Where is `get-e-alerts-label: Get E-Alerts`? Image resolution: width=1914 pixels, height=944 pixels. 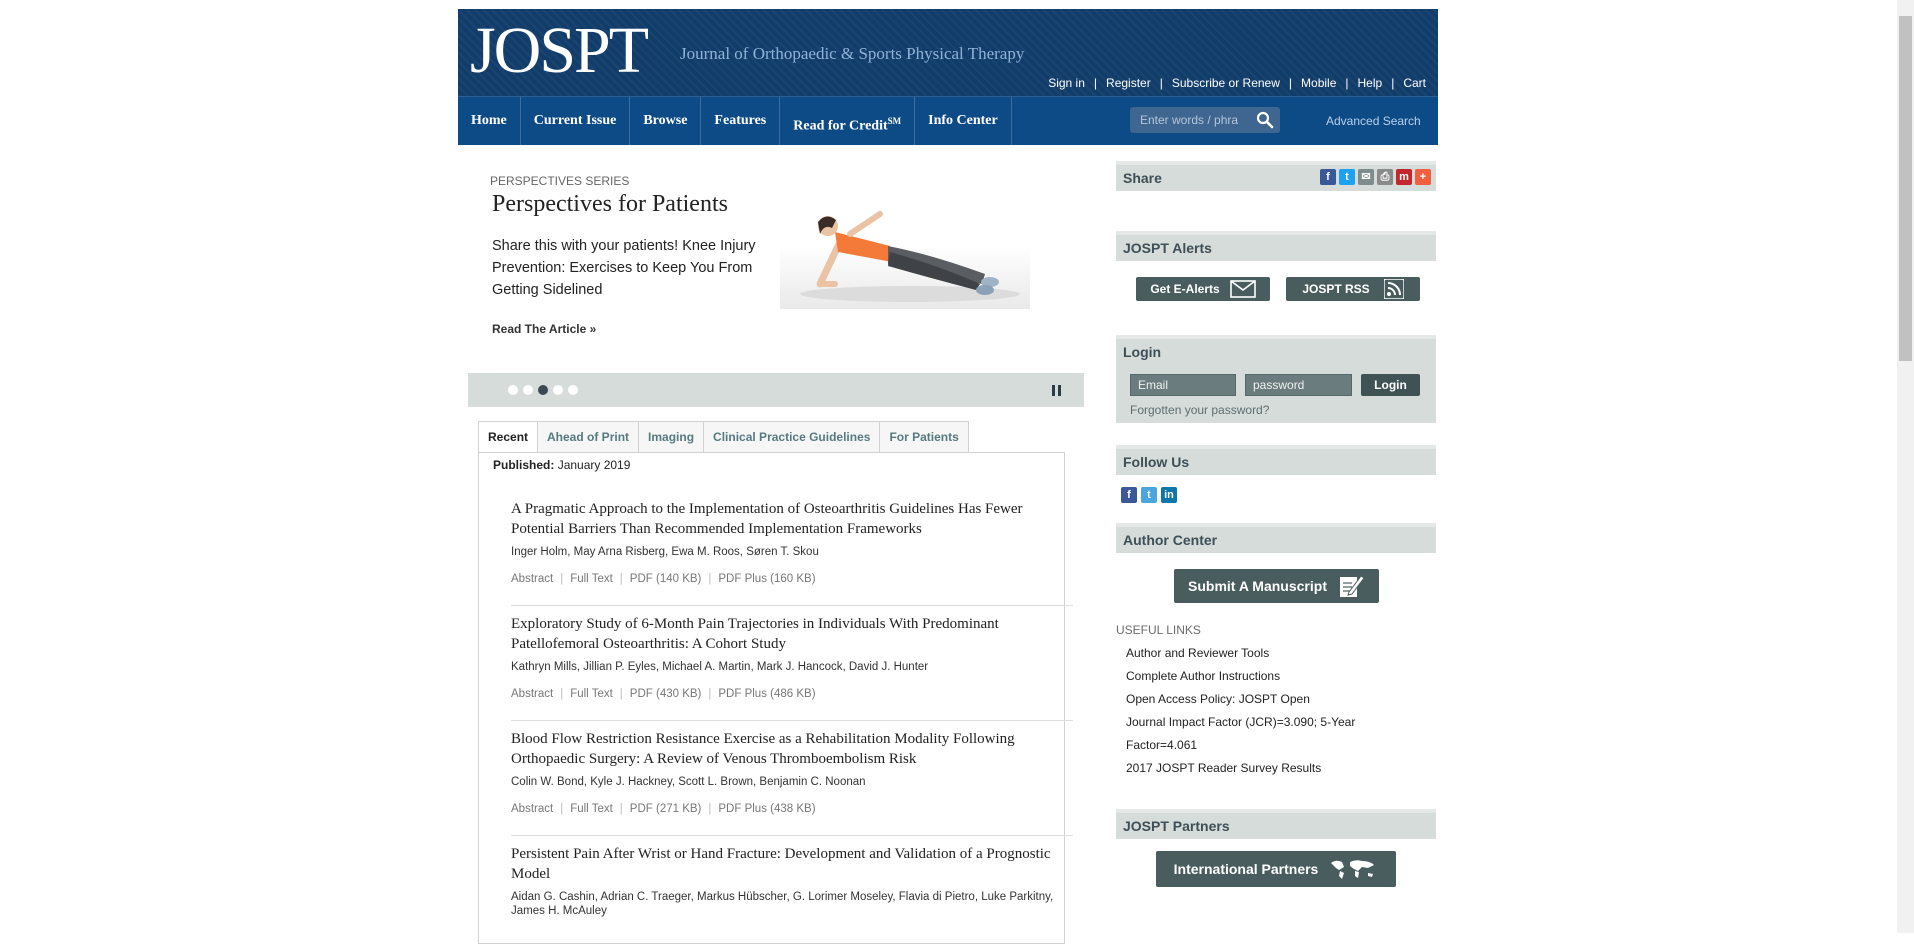 get-e-alerts-label: Get E-Alerts is located at coordinates (1185, 289).